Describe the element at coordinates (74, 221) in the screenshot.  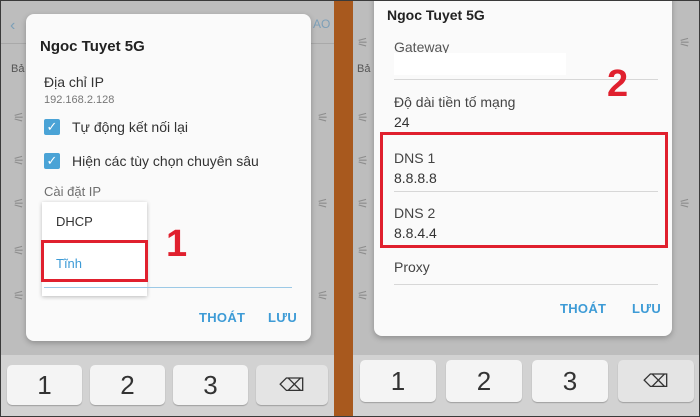
I see `dhcp-option: DHCP` at that location.